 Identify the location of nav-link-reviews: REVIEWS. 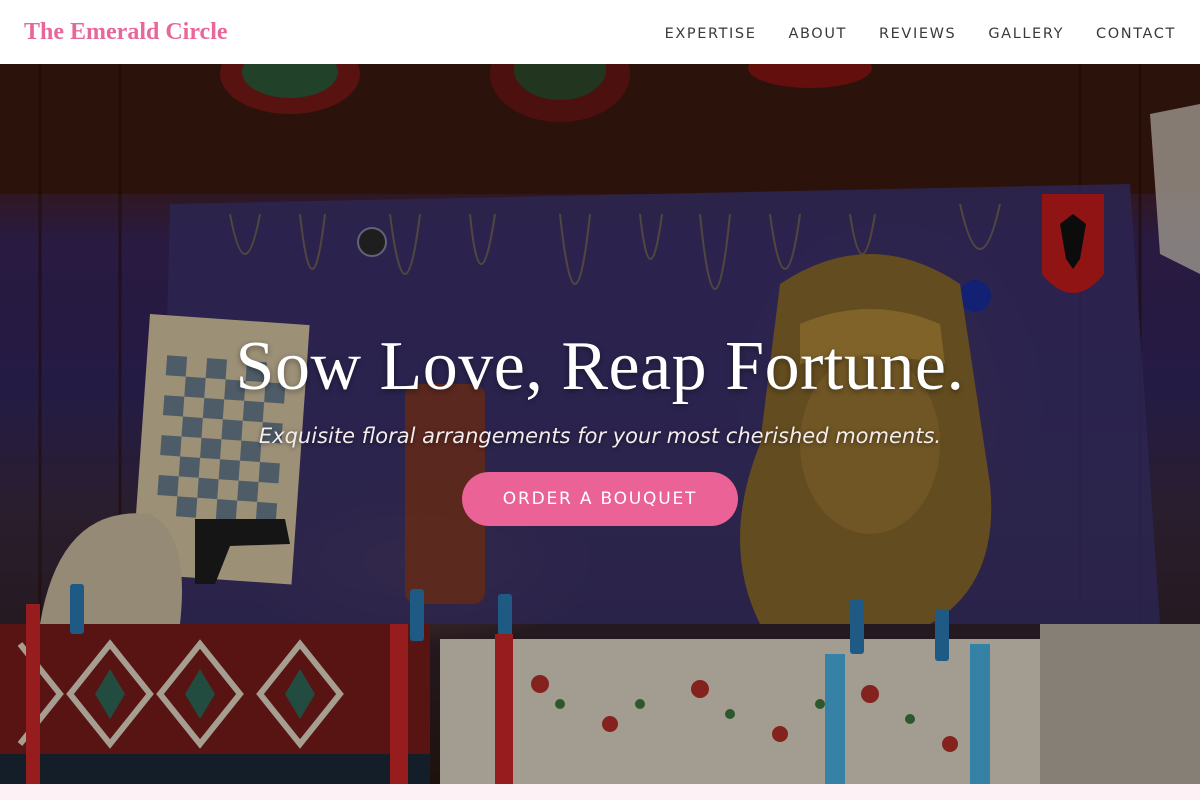
(917, 34).